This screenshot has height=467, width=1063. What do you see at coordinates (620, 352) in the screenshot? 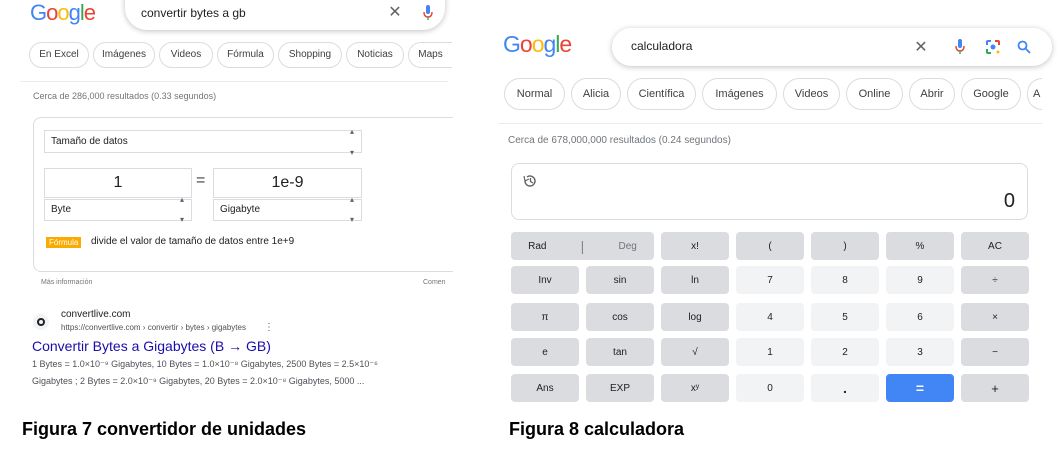
I see `key-tan: tan` at bounding box center [620, 352].